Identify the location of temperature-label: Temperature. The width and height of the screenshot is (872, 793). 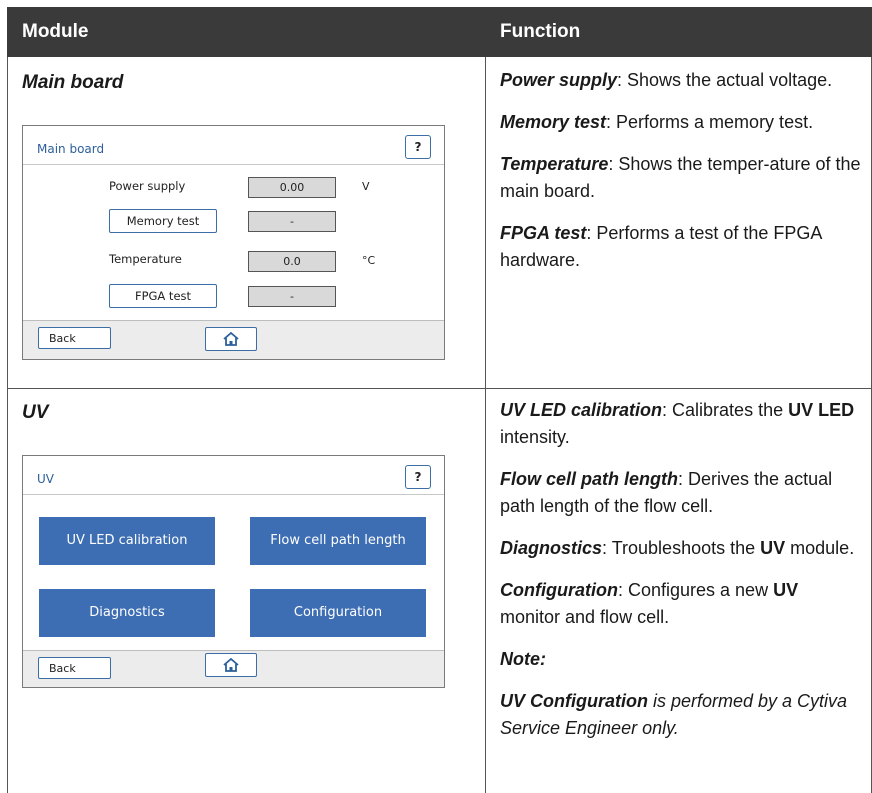
(145, 259).